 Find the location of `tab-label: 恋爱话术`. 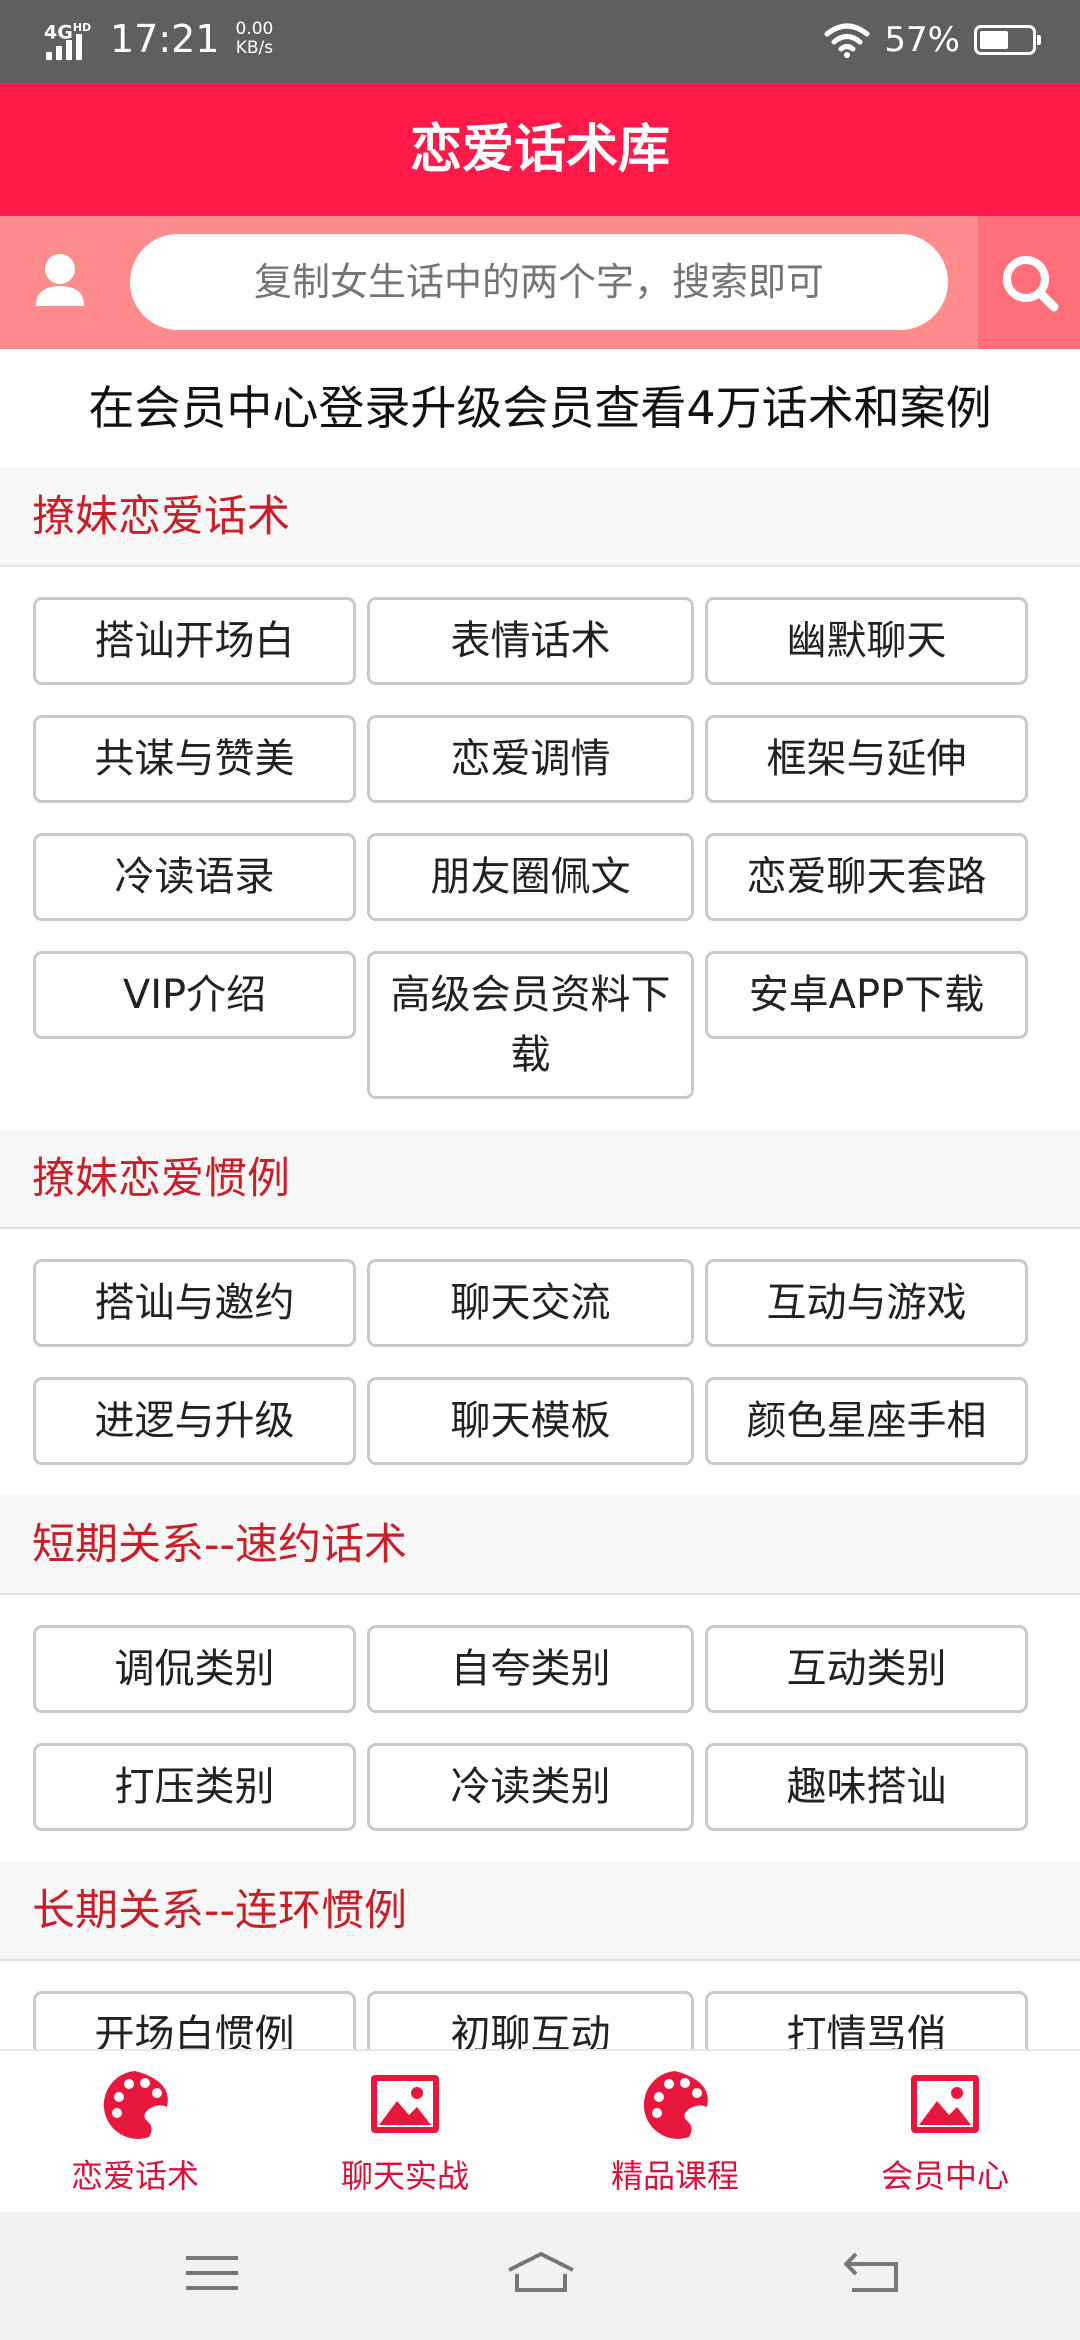

tab-label: 恋爱话术 is located at coordinates (134, 2176).